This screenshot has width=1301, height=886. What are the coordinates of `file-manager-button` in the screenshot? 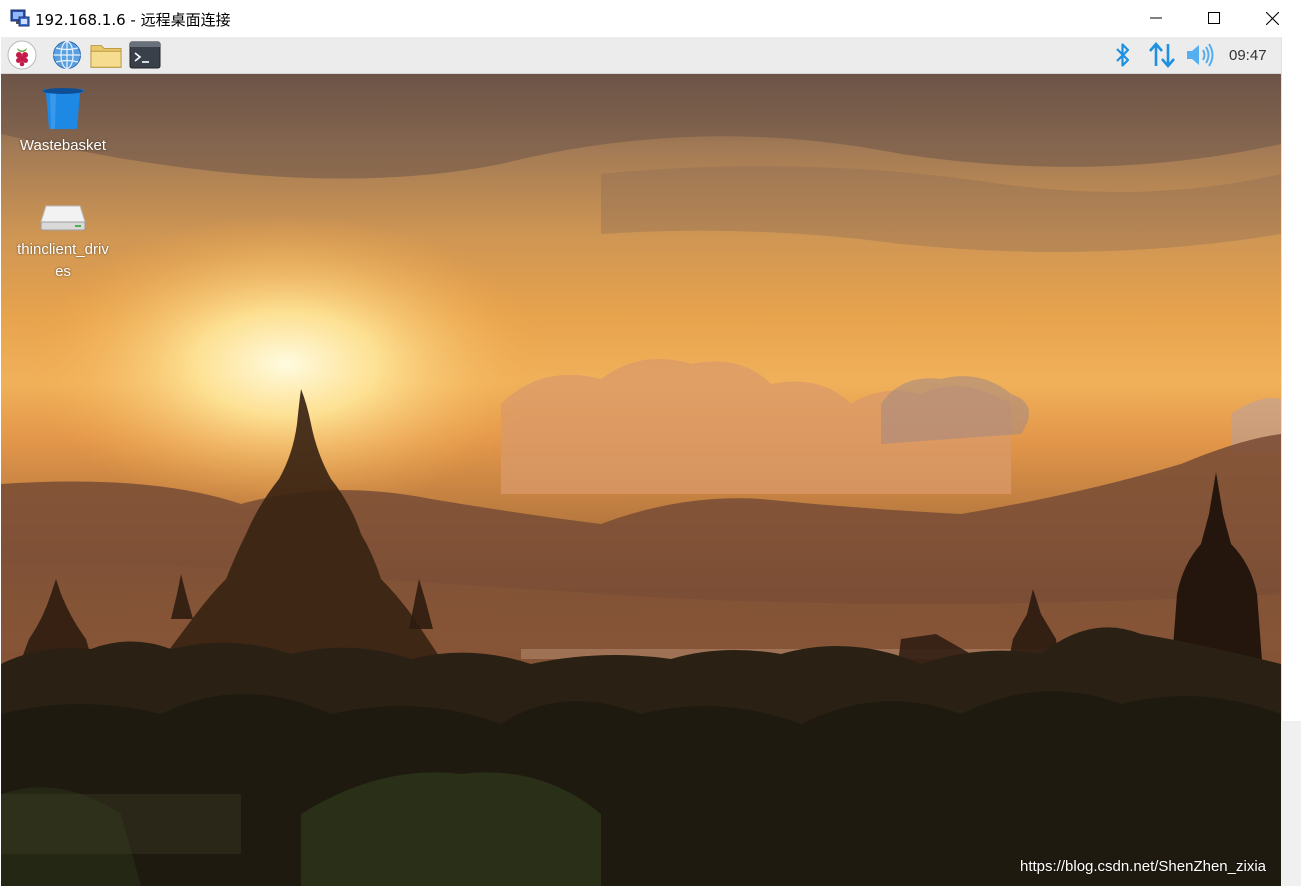 It's located at (106, 55).